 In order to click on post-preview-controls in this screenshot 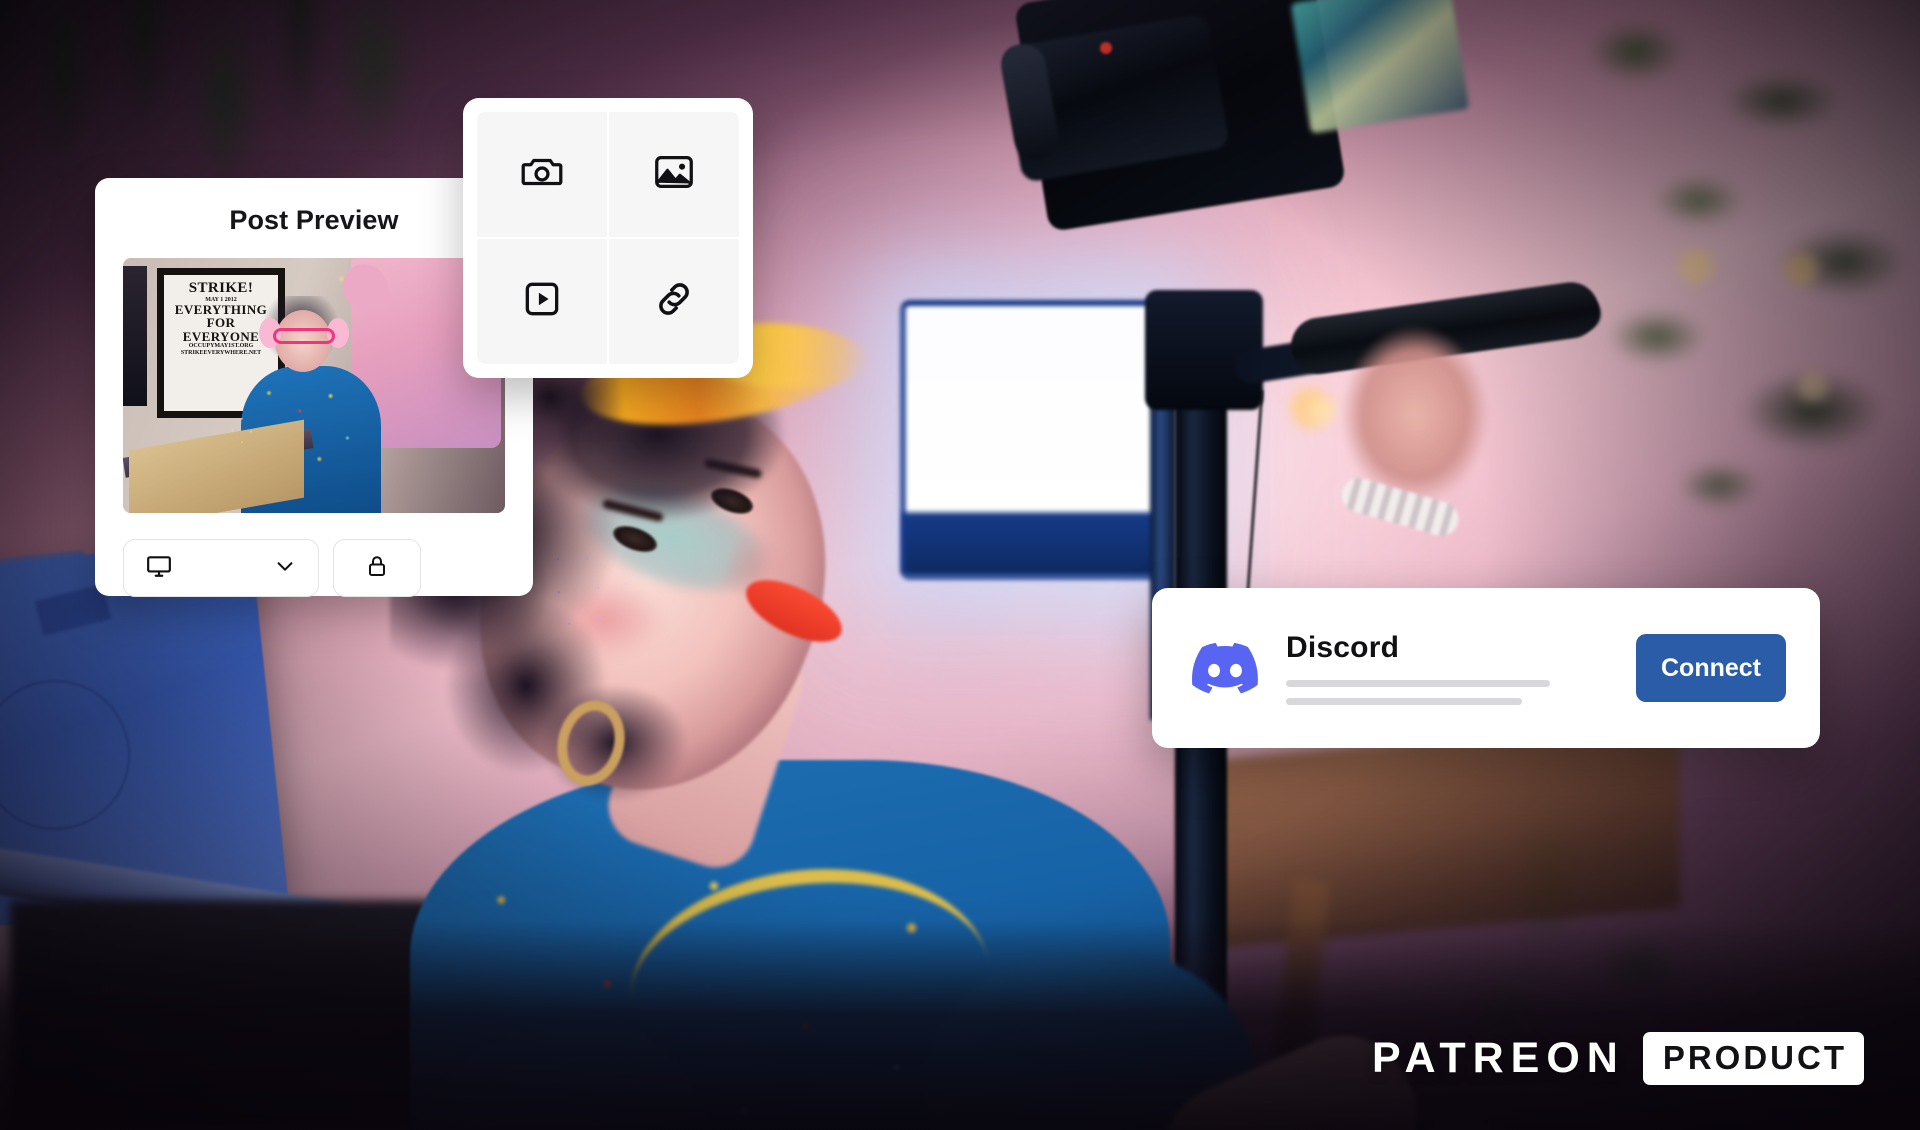, I will do `click(314, 555)`.